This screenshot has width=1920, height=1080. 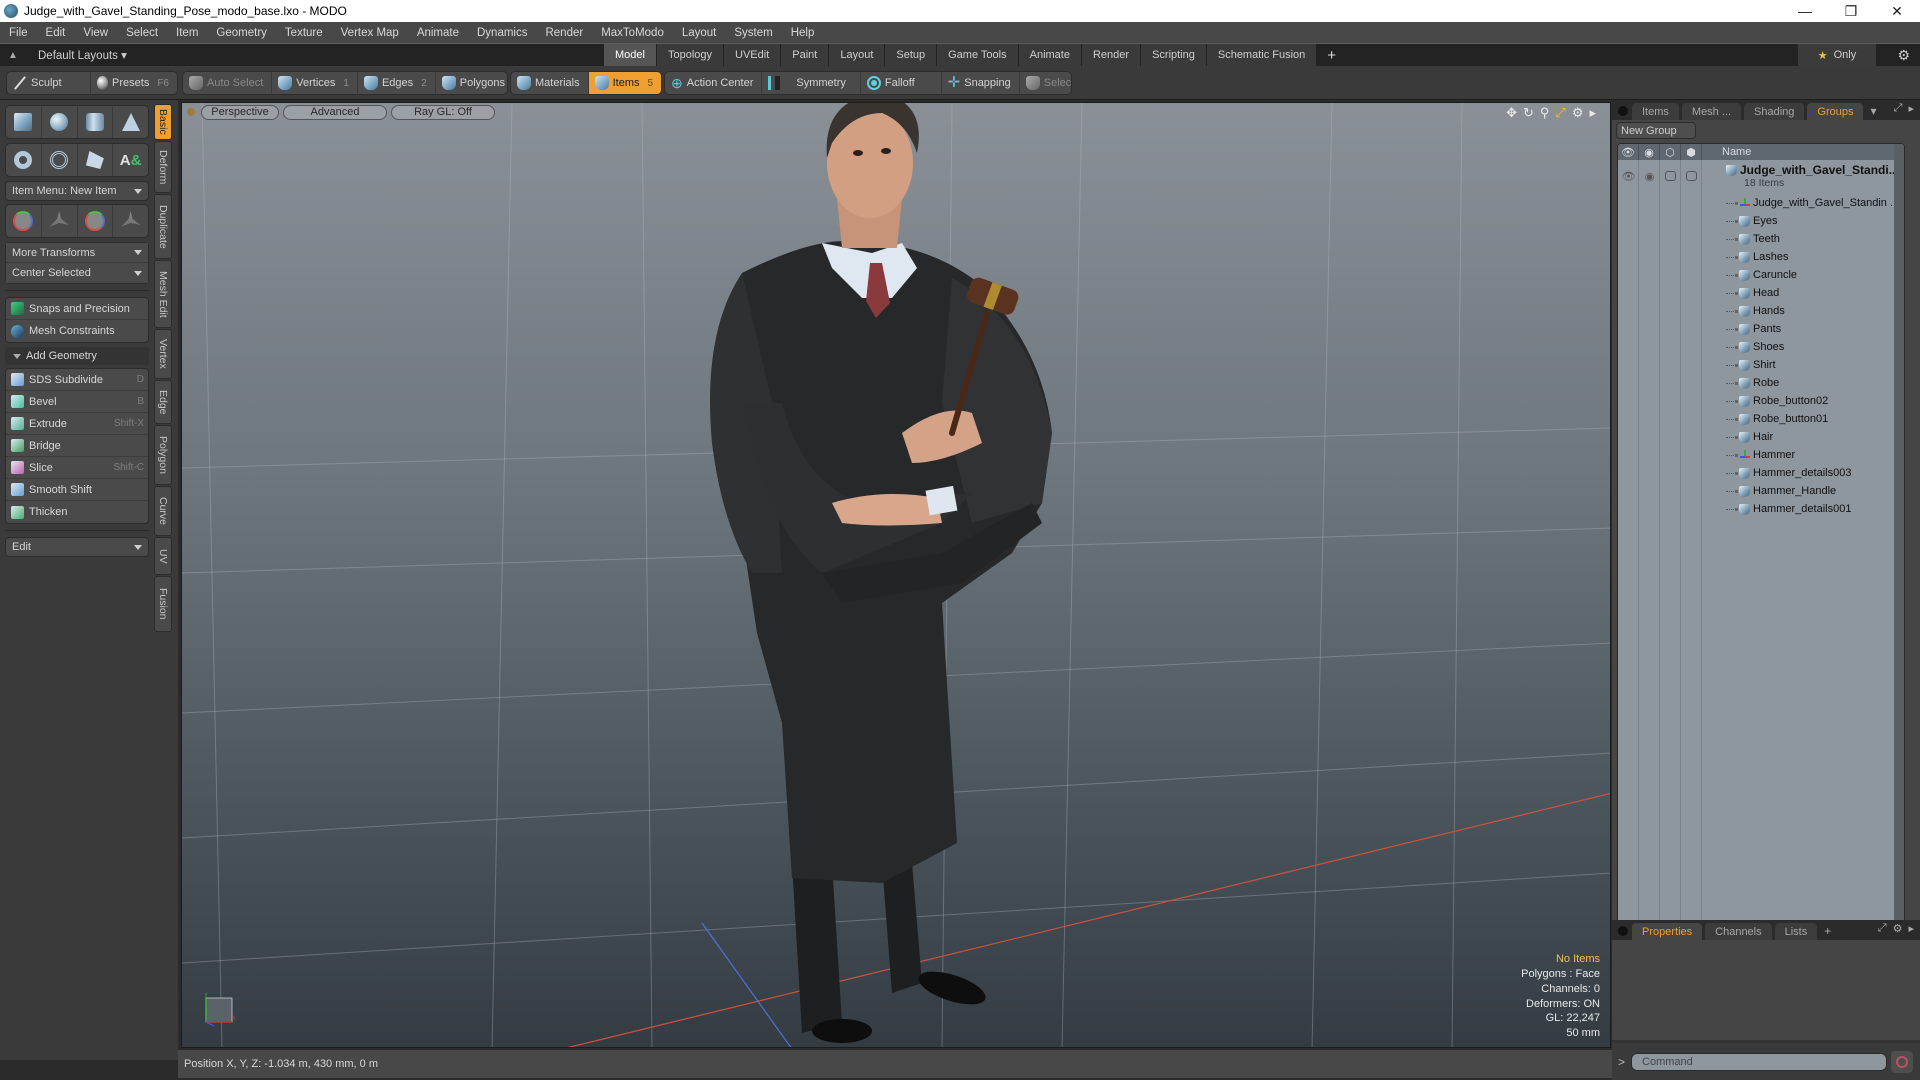 What do you see at coordinates (1738, 931) in the screenshot?
I see `panel-tab-channels: Channels` at bounding box center [1738, 931].